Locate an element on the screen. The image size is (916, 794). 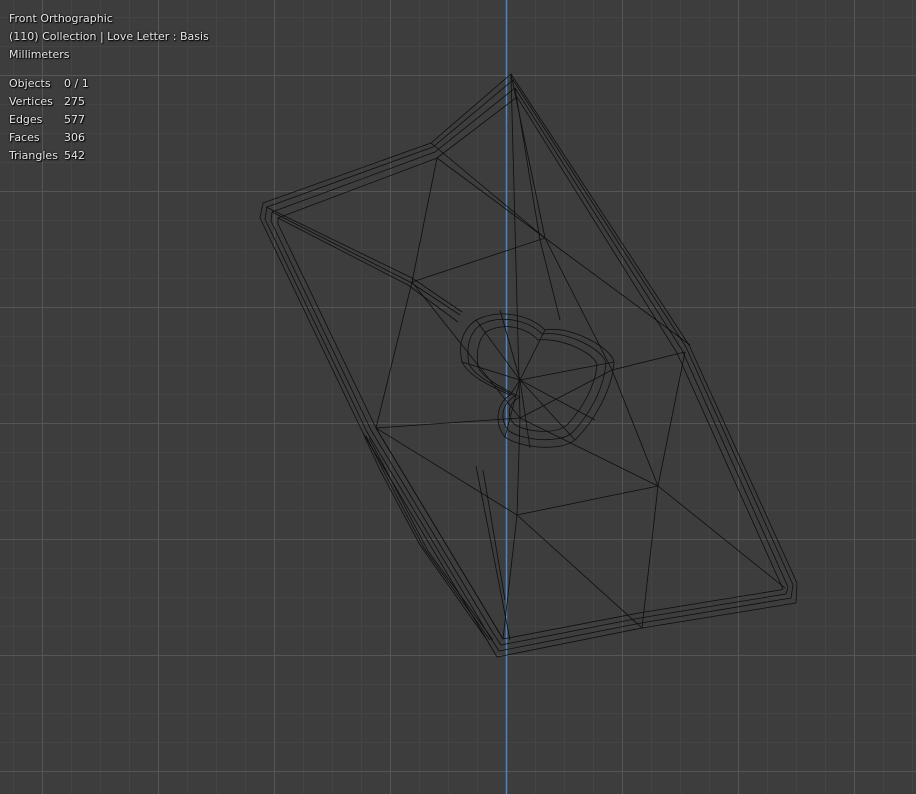
stat-row-edges: Edges 577 is located at coordinates (109, 120).